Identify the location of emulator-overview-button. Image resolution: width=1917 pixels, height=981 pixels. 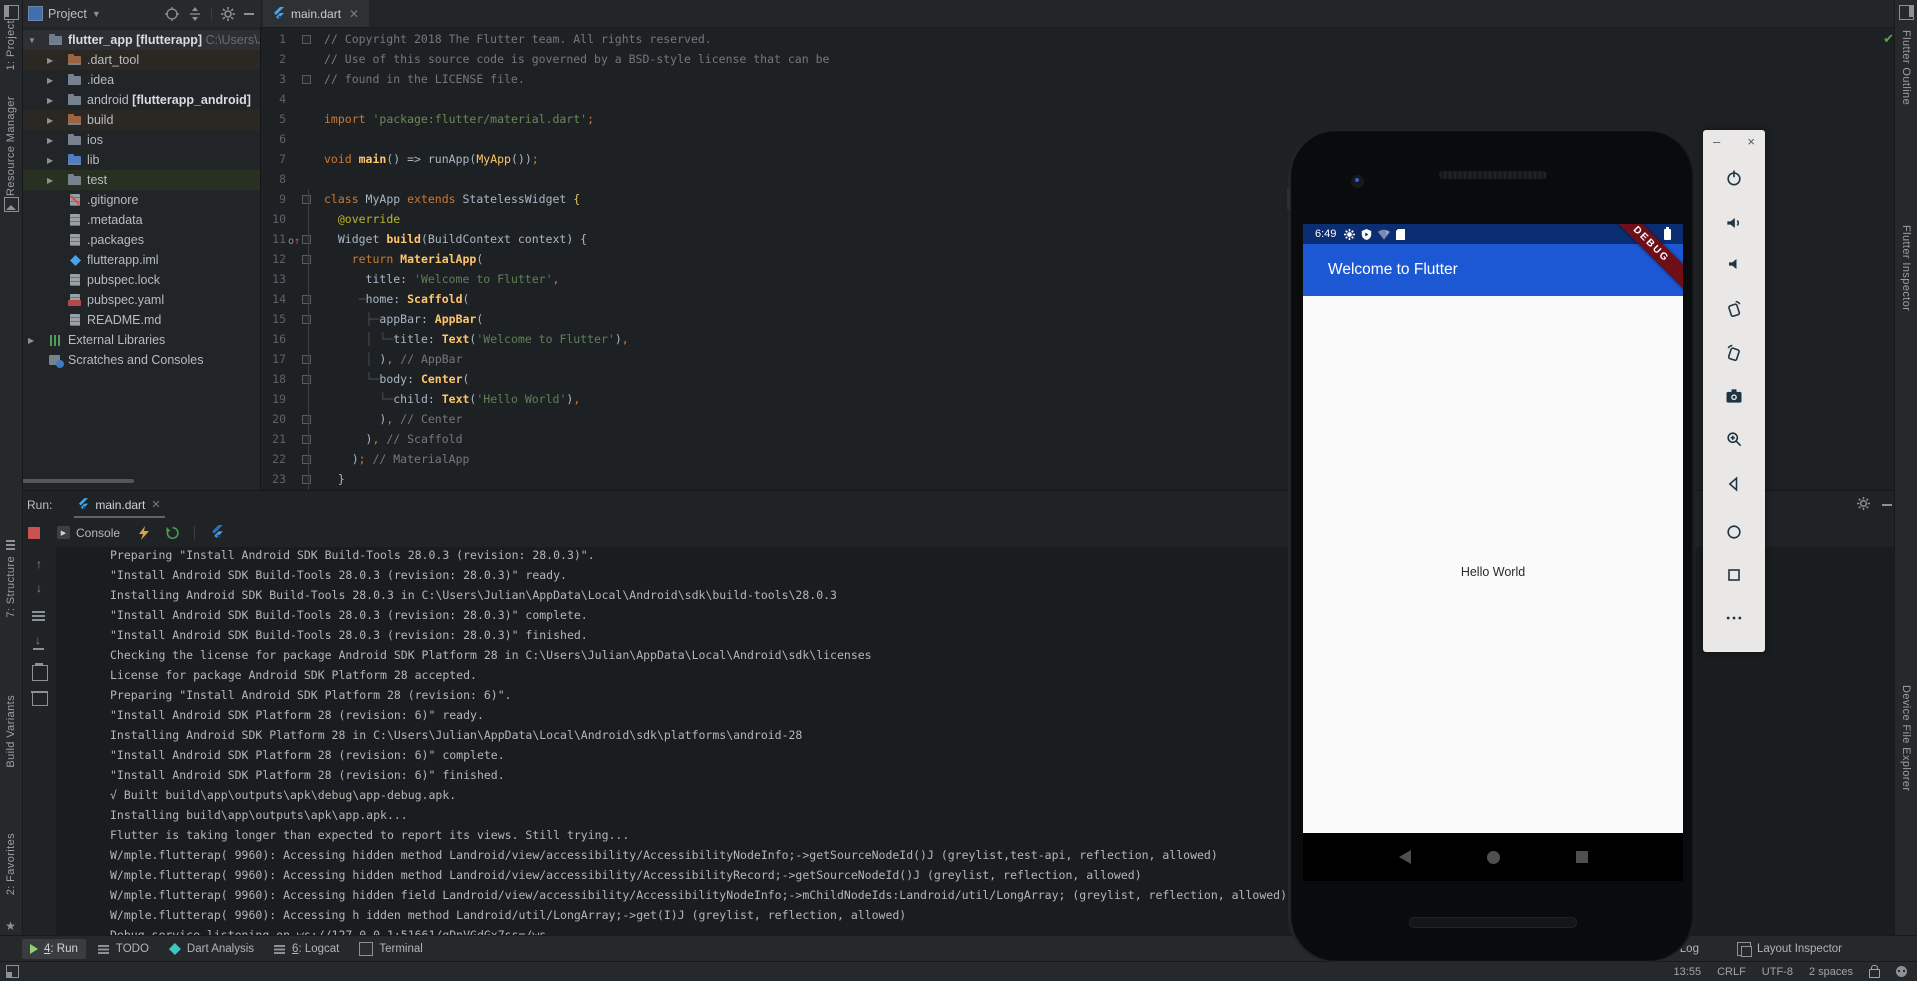
(1734, 575).